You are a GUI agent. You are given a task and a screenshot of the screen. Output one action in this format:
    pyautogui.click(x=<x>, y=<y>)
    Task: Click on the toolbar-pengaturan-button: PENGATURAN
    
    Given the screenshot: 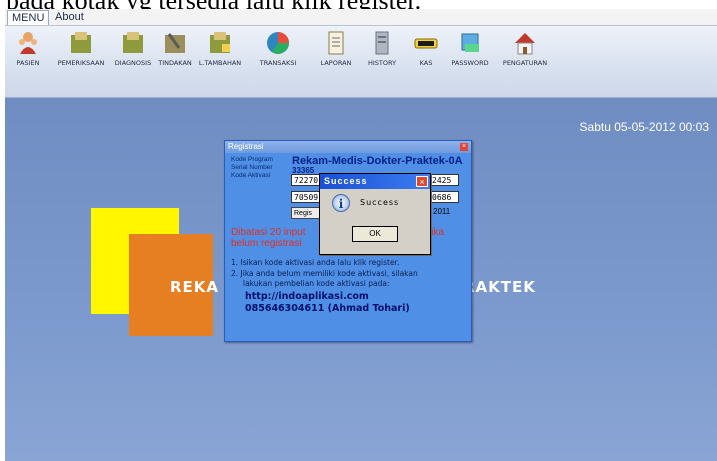 What is the action you would take?
    pyautogui.click(x=525, y=54)
    